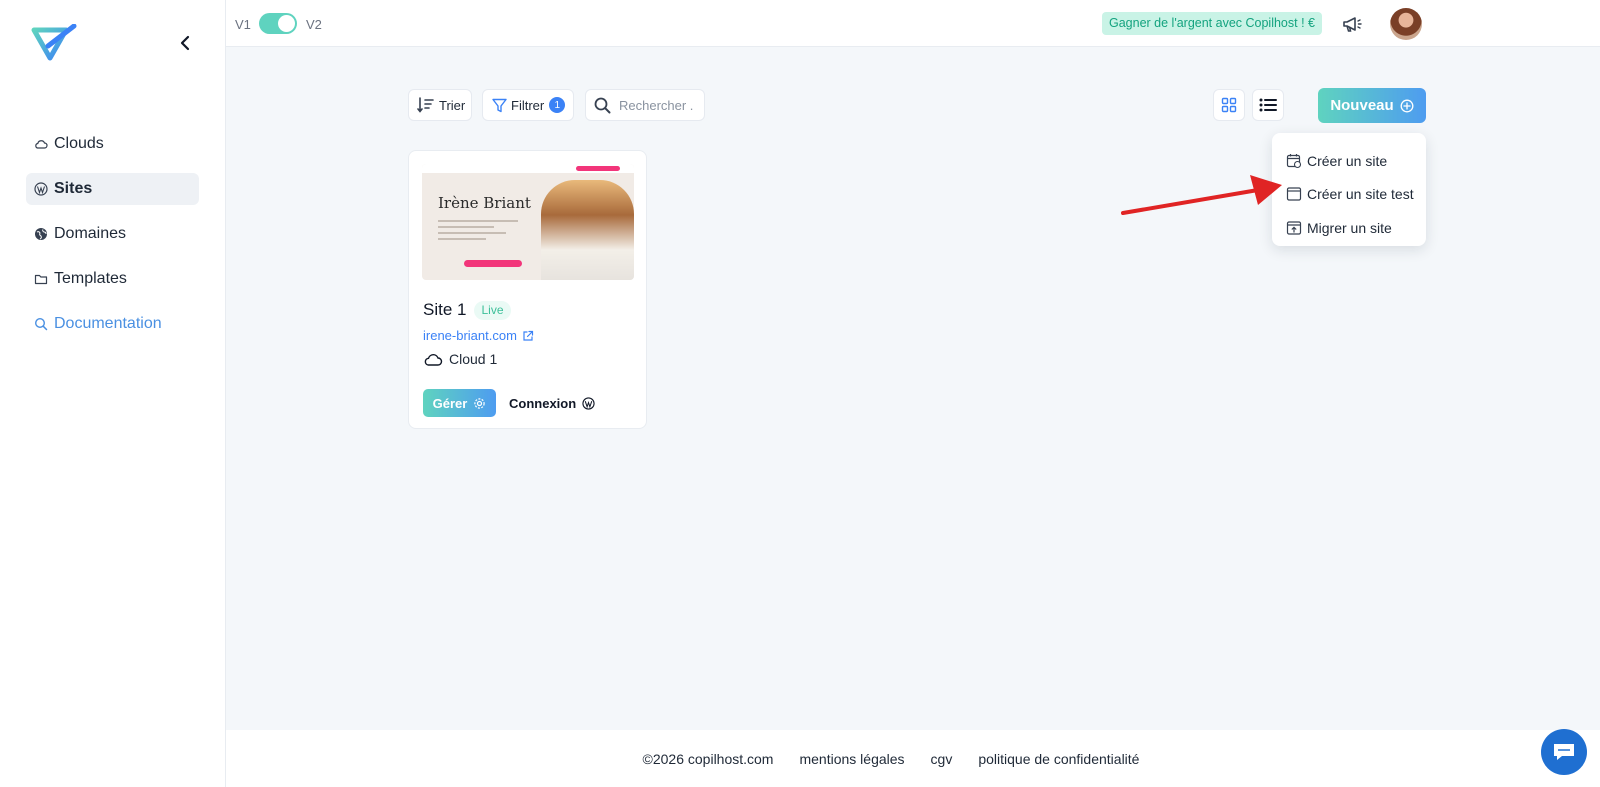  I want to click on filter-label: Filtrer, so click(528, 105).